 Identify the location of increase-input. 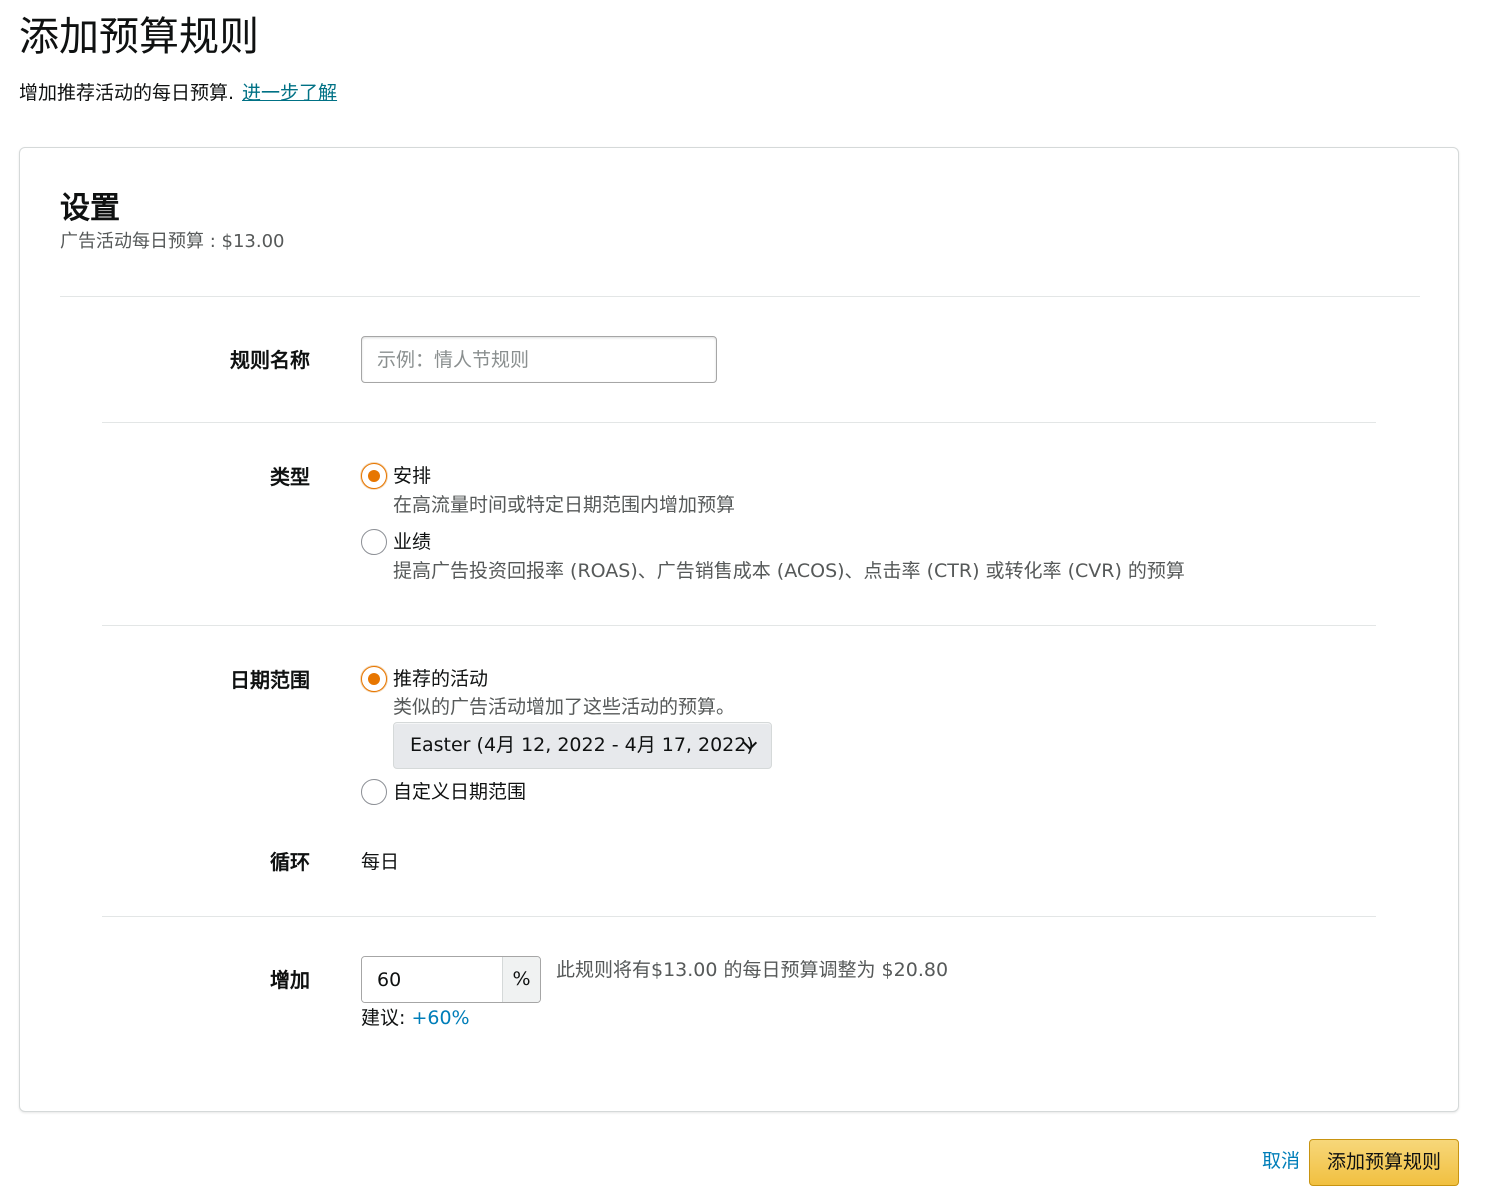
(432, 979).